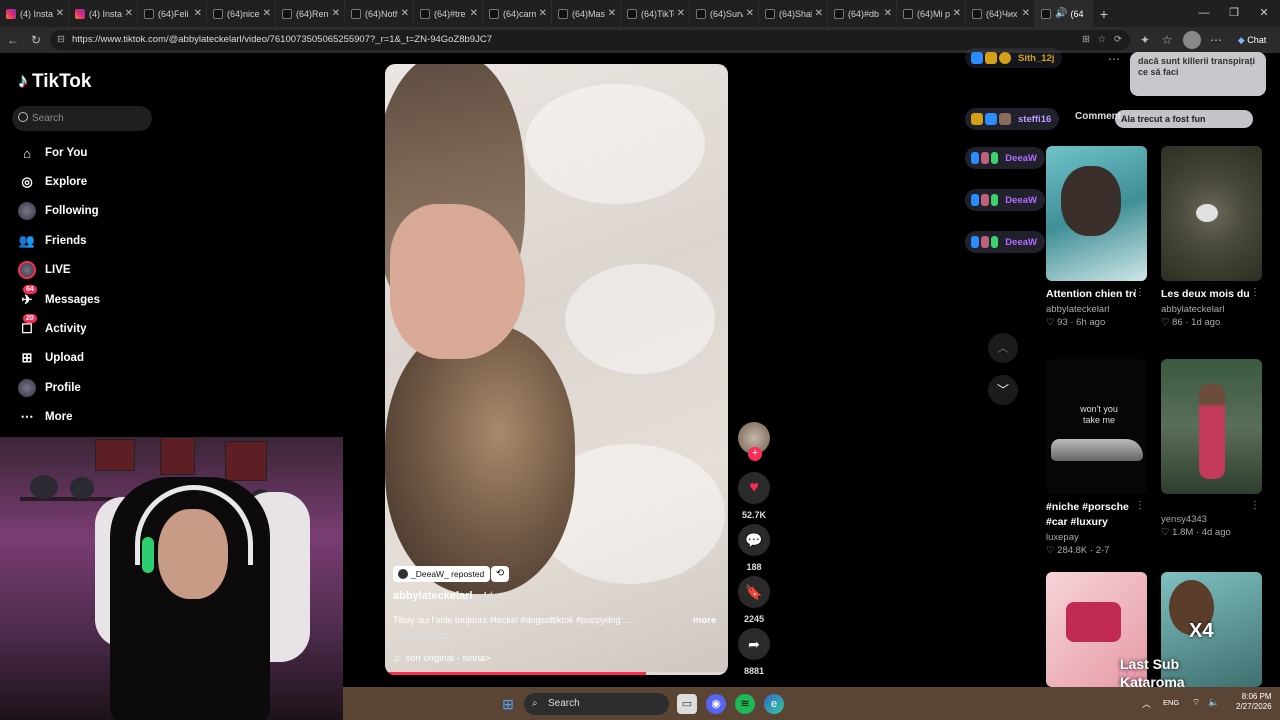 Image resolution: width=1280 pixels, height=720 pixels. What do you see at coordinates (596, 704) in the screenshot?
I see `taskbar-search: ⌕ Search` at bounding box center [596, 704].